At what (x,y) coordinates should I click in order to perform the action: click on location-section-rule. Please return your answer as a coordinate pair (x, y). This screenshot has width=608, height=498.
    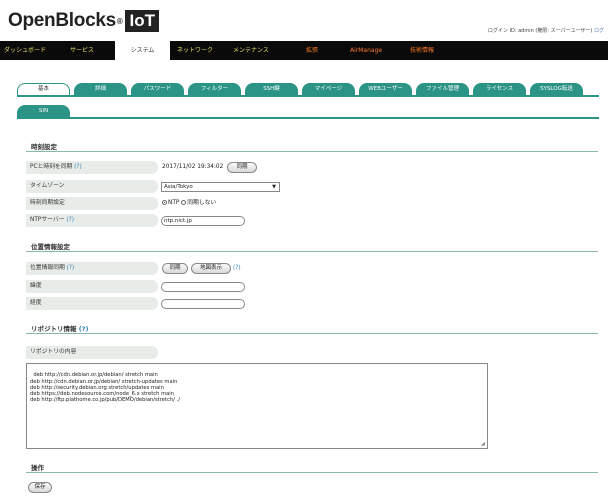
    Looking at the image, I should click on (312, 251).